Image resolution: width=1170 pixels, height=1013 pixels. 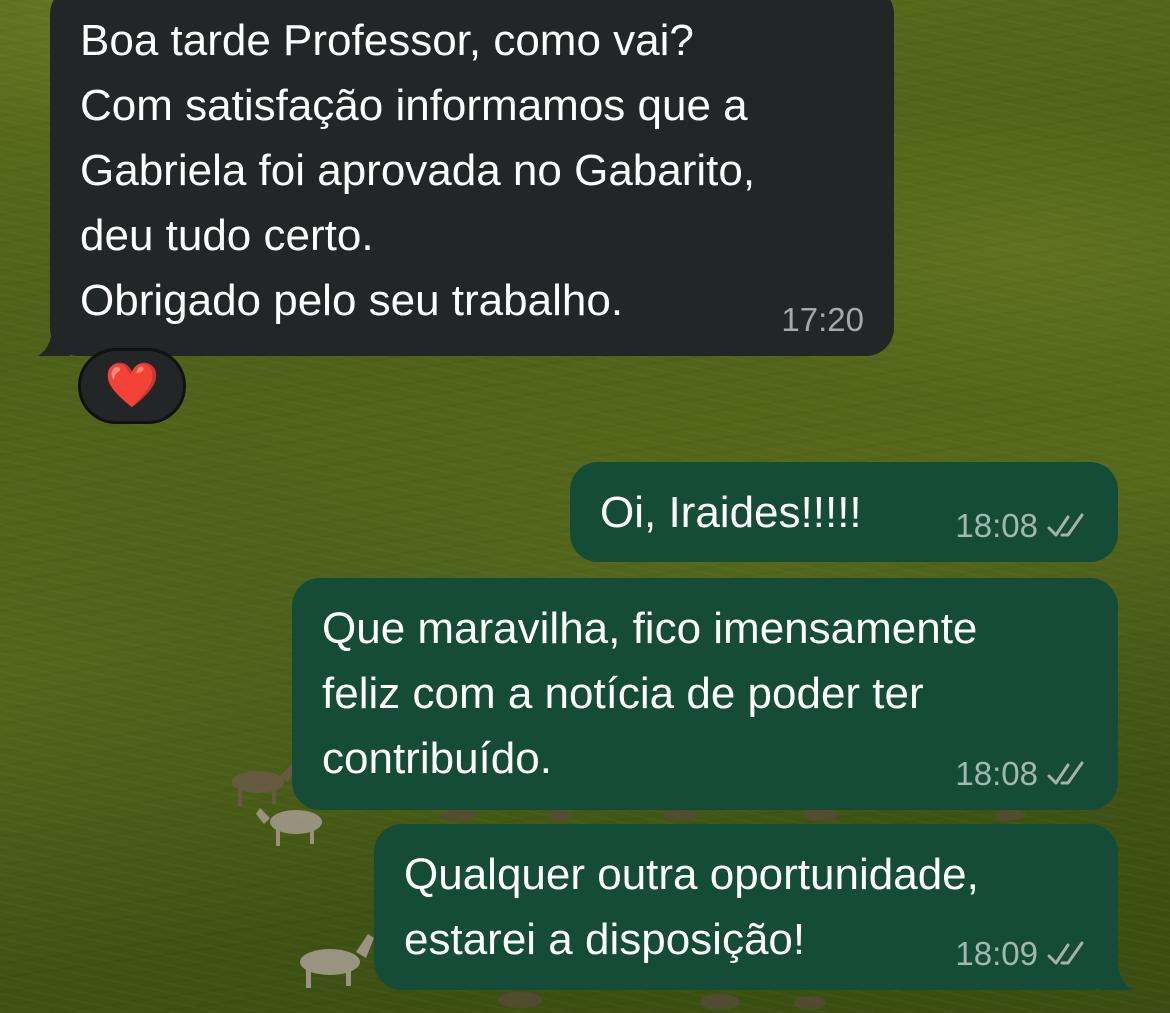 I want to click on message-text-line: deu tudo certo., so click(x=227, y=235).